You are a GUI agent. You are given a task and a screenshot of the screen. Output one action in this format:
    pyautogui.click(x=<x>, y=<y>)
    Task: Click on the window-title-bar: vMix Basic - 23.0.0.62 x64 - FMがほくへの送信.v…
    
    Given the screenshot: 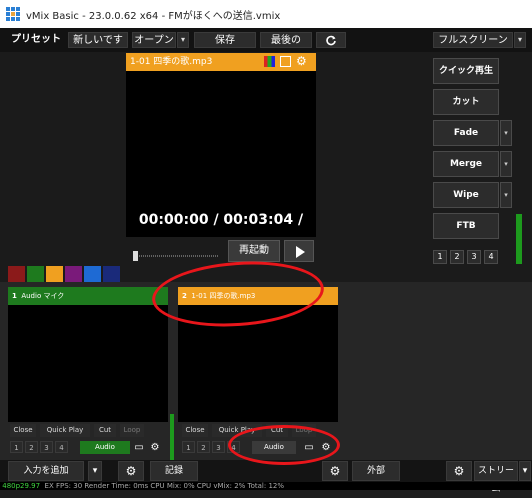 What is the action you would take?
    pyautogui.click(x=266, y=14)
    